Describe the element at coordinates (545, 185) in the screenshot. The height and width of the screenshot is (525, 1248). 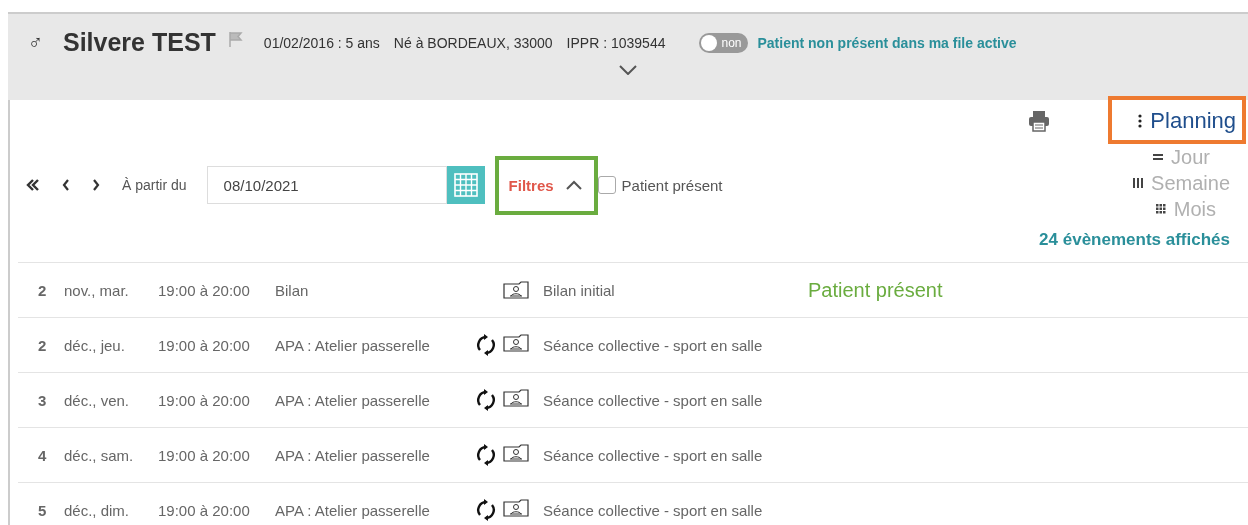
I see `filters-button: Filtres` at that location.